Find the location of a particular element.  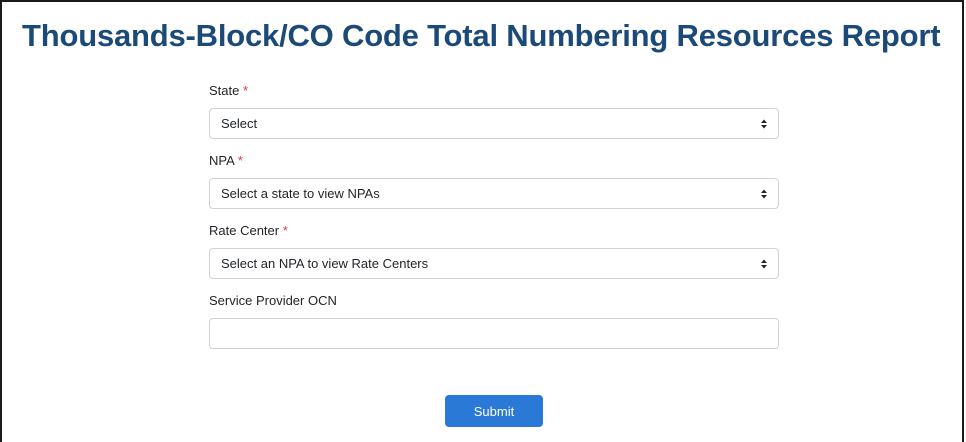

rate-center-select-value: Select an NPA to view Rate Centers is located at coordinates (325, 263).